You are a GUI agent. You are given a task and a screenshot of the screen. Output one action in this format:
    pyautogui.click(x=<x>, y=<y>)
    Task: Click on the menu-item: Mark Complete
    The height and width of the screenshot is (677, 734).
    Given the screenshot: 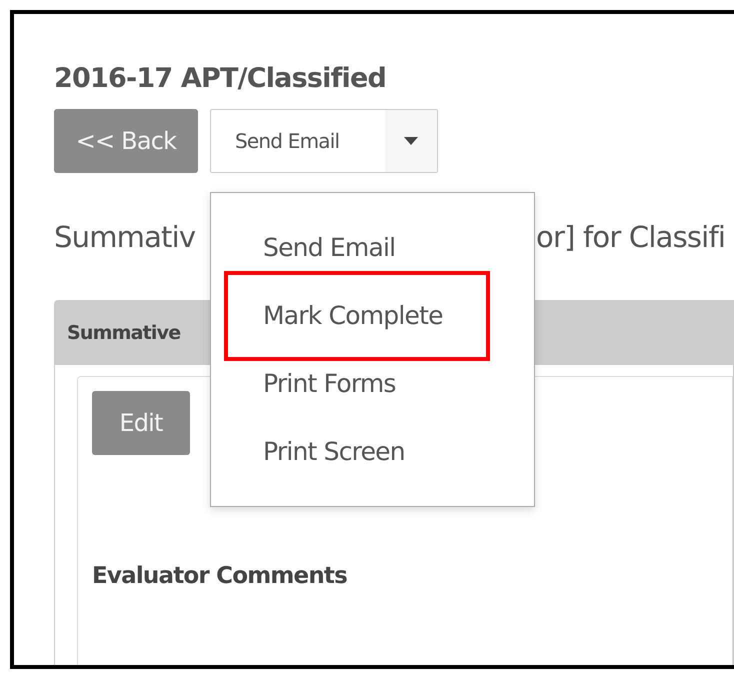 What is the action you would take?
    pyautogui.click(x=353, y=315)
    